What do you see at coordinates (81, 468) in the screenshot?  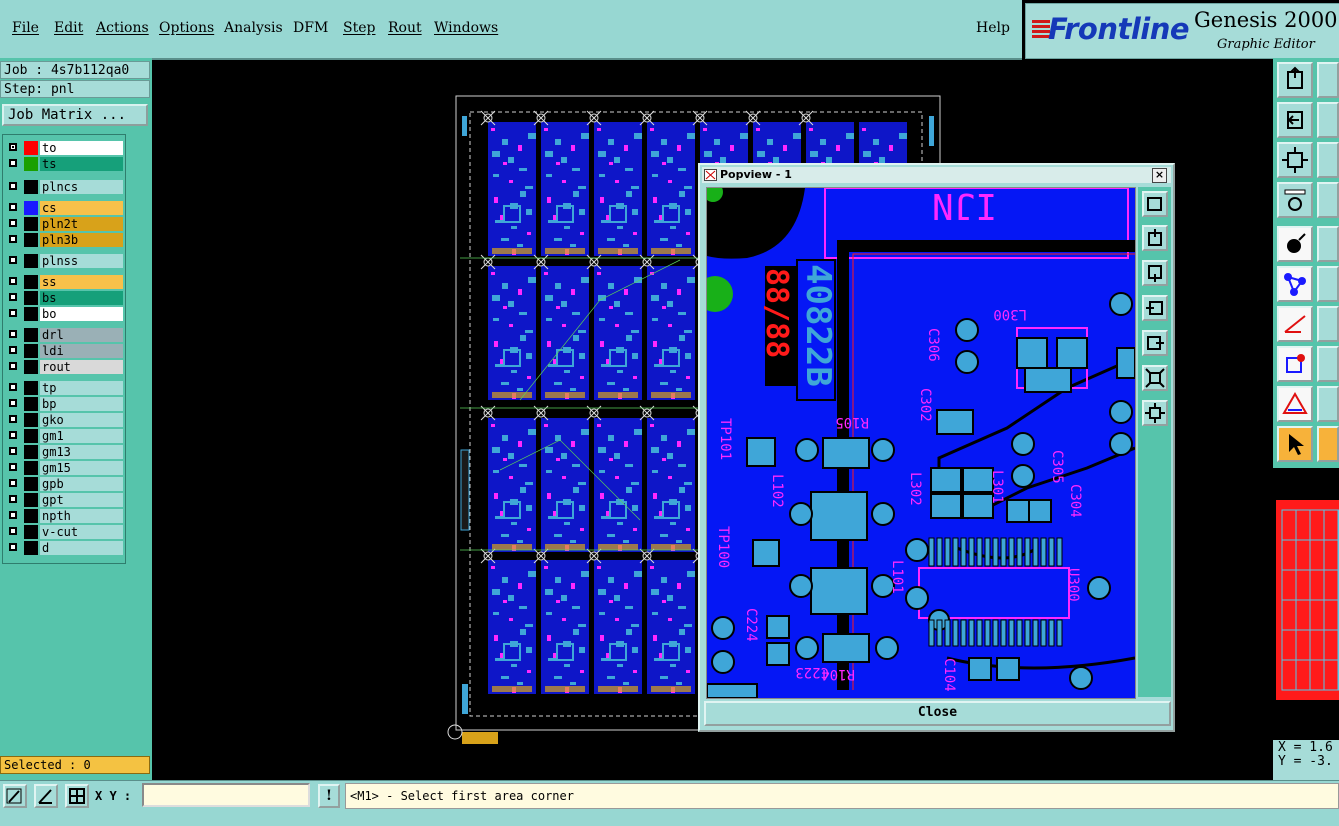 I see `layer-name: gm15` at bounding box center [81, 468].